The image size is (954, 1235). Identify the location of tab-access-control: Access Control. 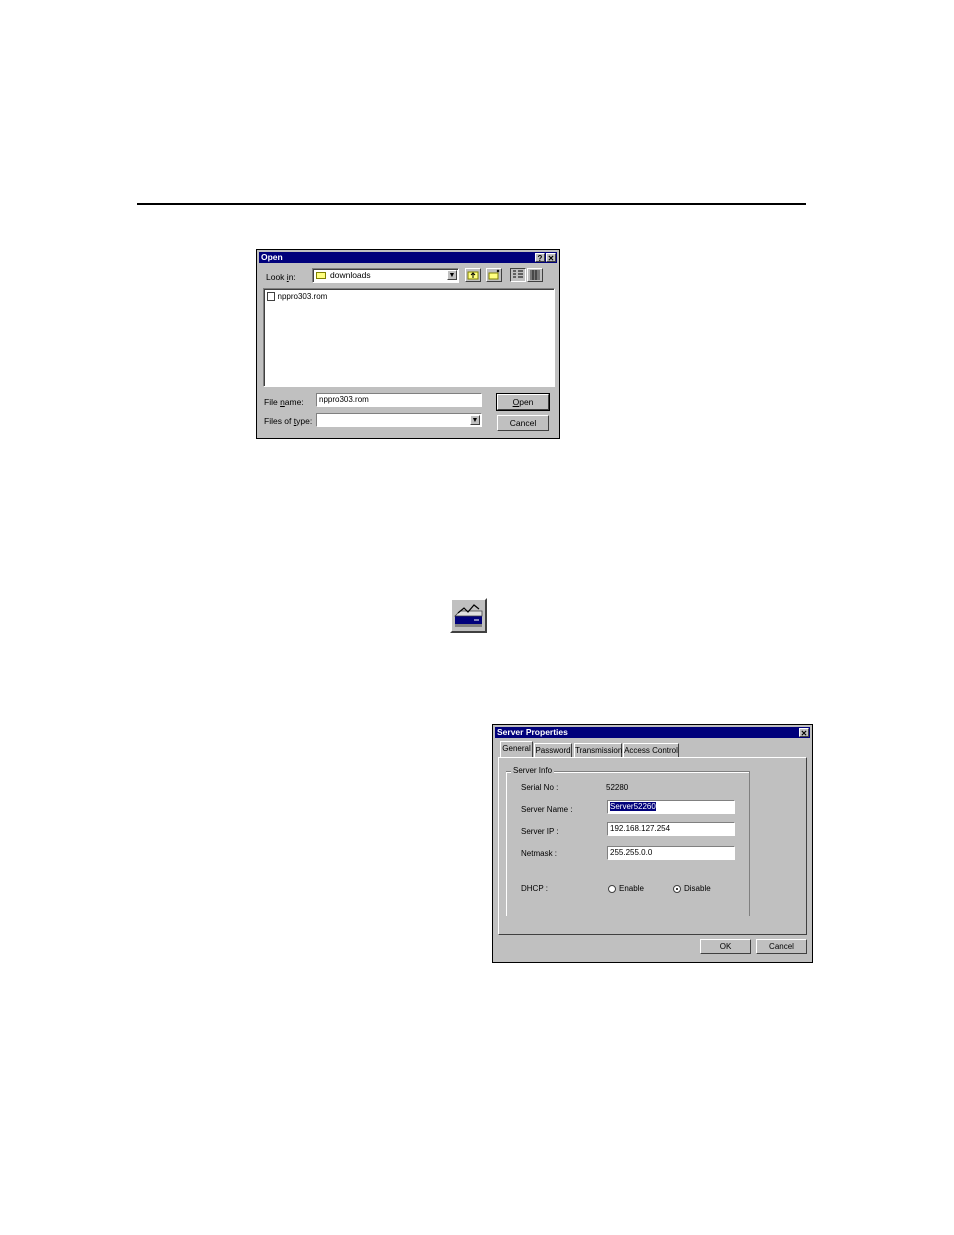
(651, 750).